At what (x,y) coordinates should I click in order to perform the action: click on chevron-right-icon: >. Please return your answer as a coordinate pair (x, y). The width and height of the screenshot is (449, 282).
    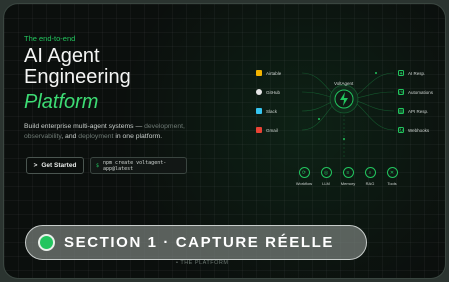
    Looking at the image, I should click on (35, 165).